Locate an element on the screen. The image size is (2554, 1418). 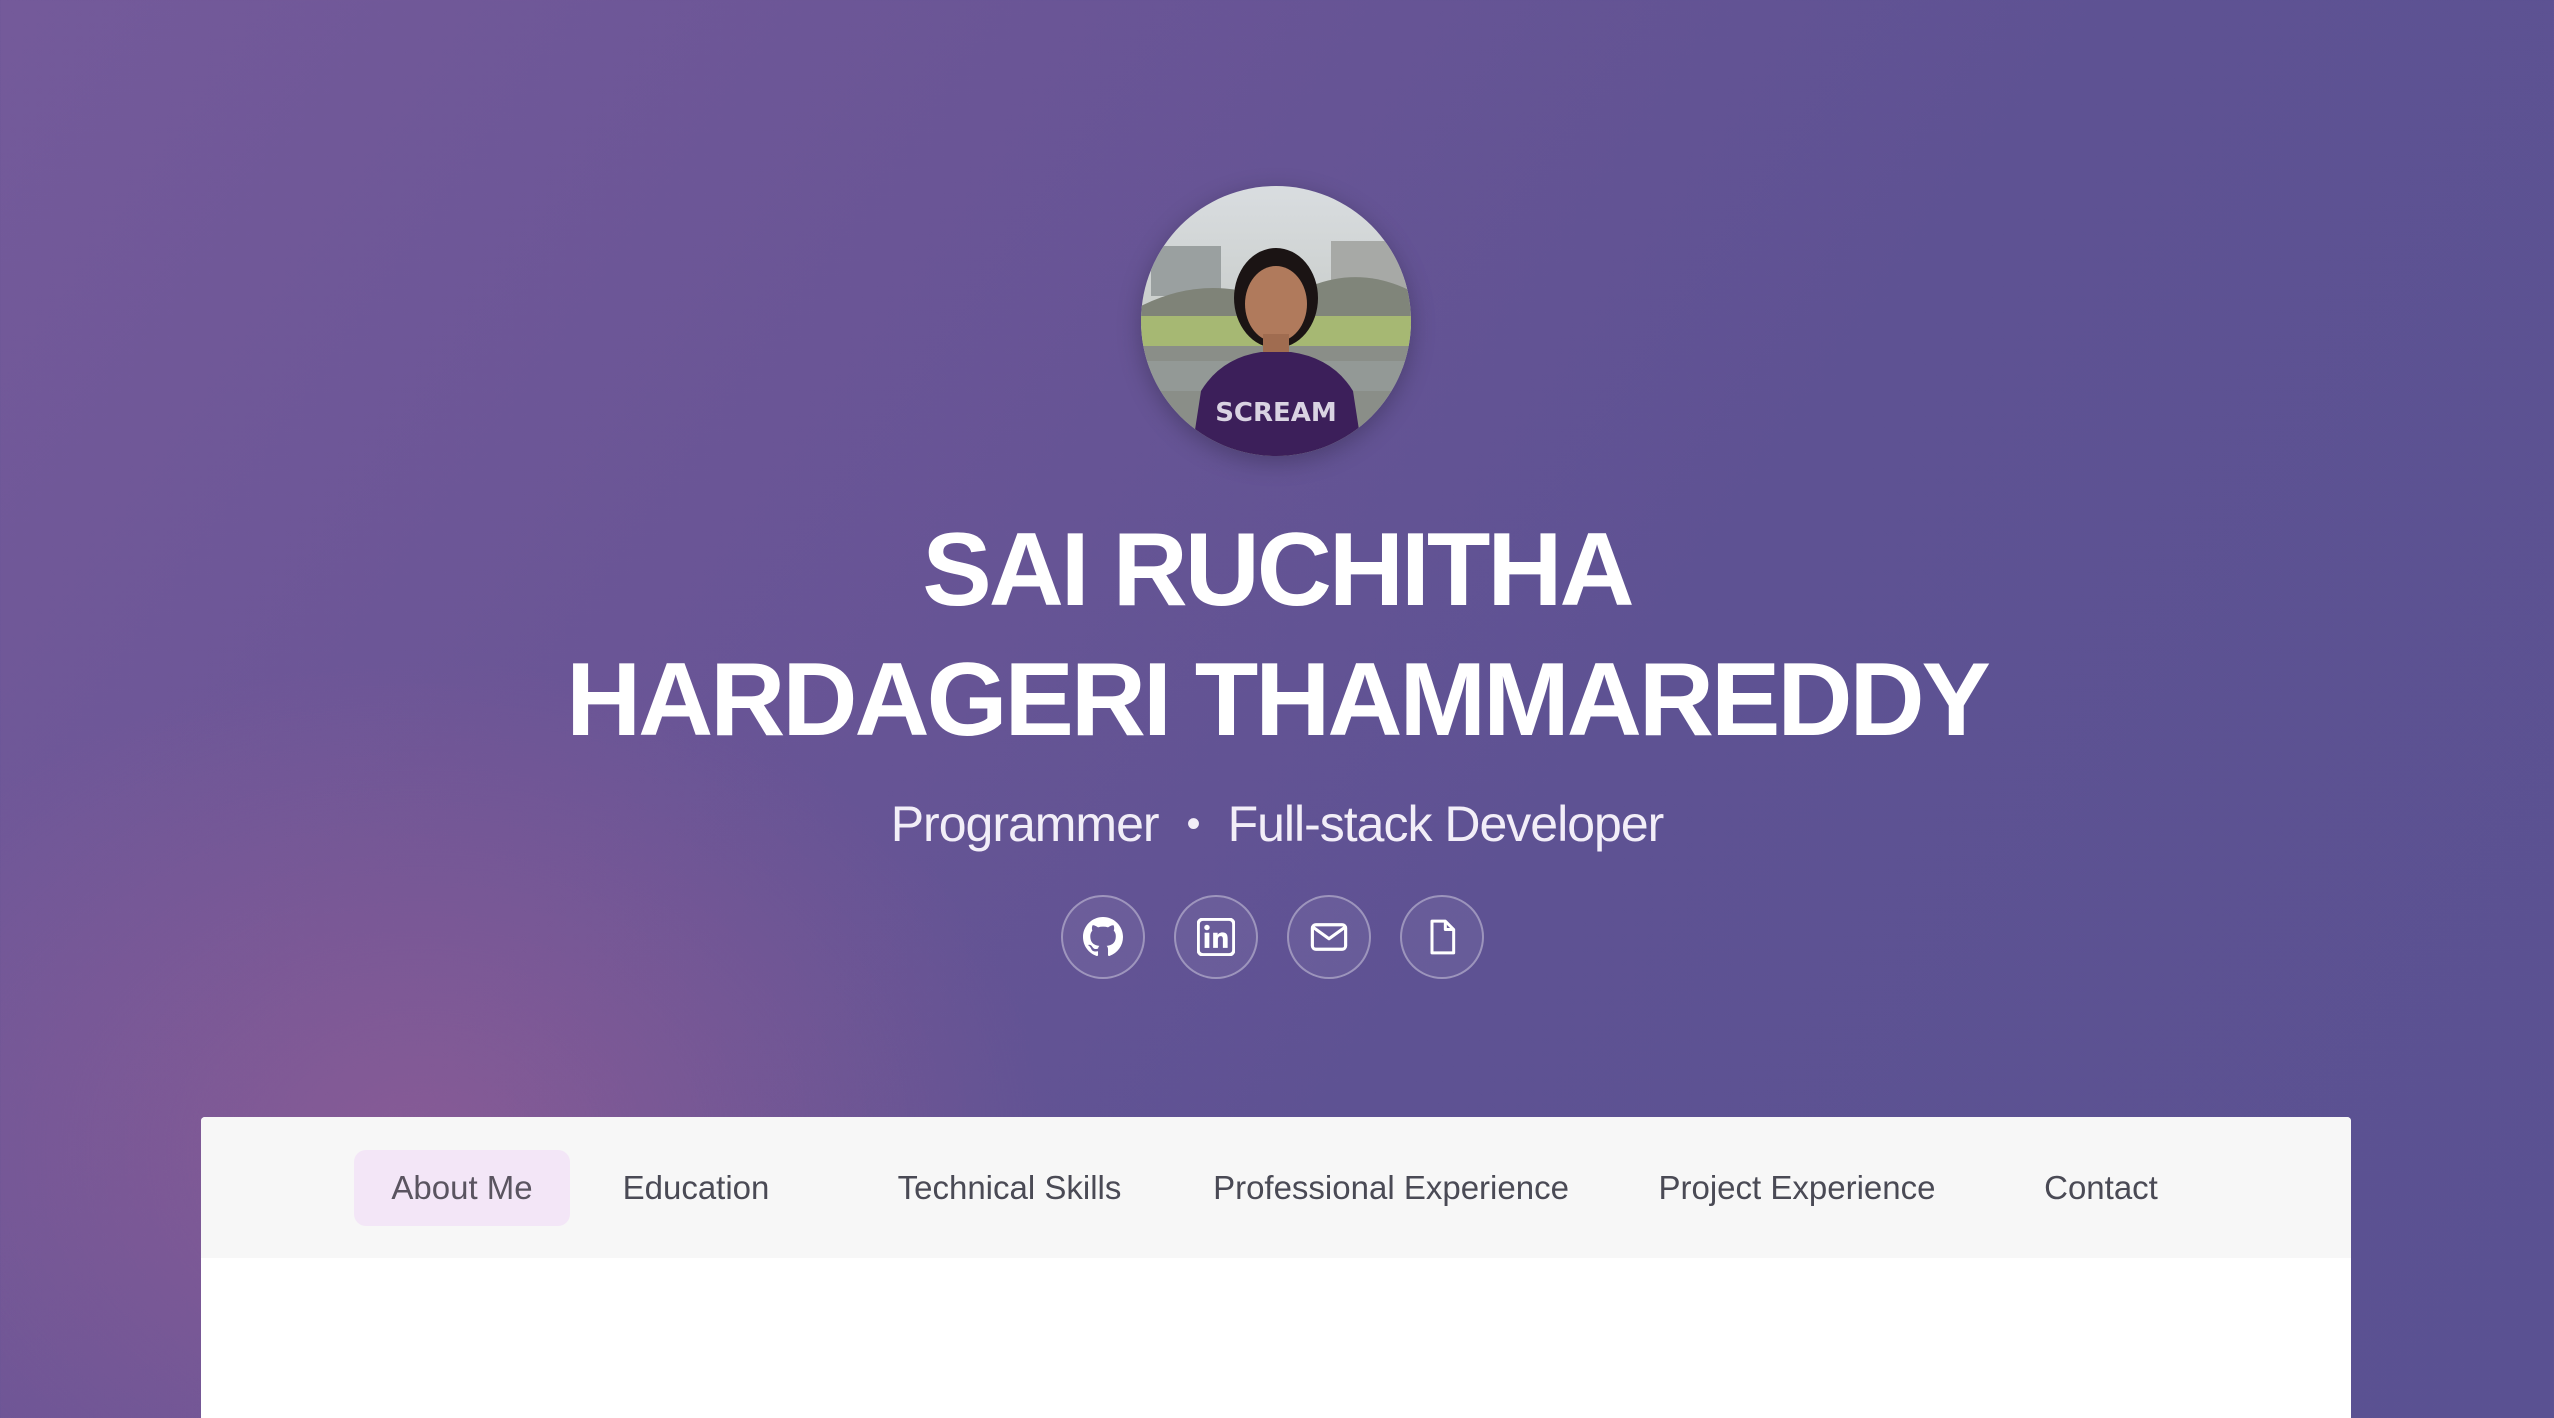
avatar: SCREAM is located at coordinates (1276, 321).